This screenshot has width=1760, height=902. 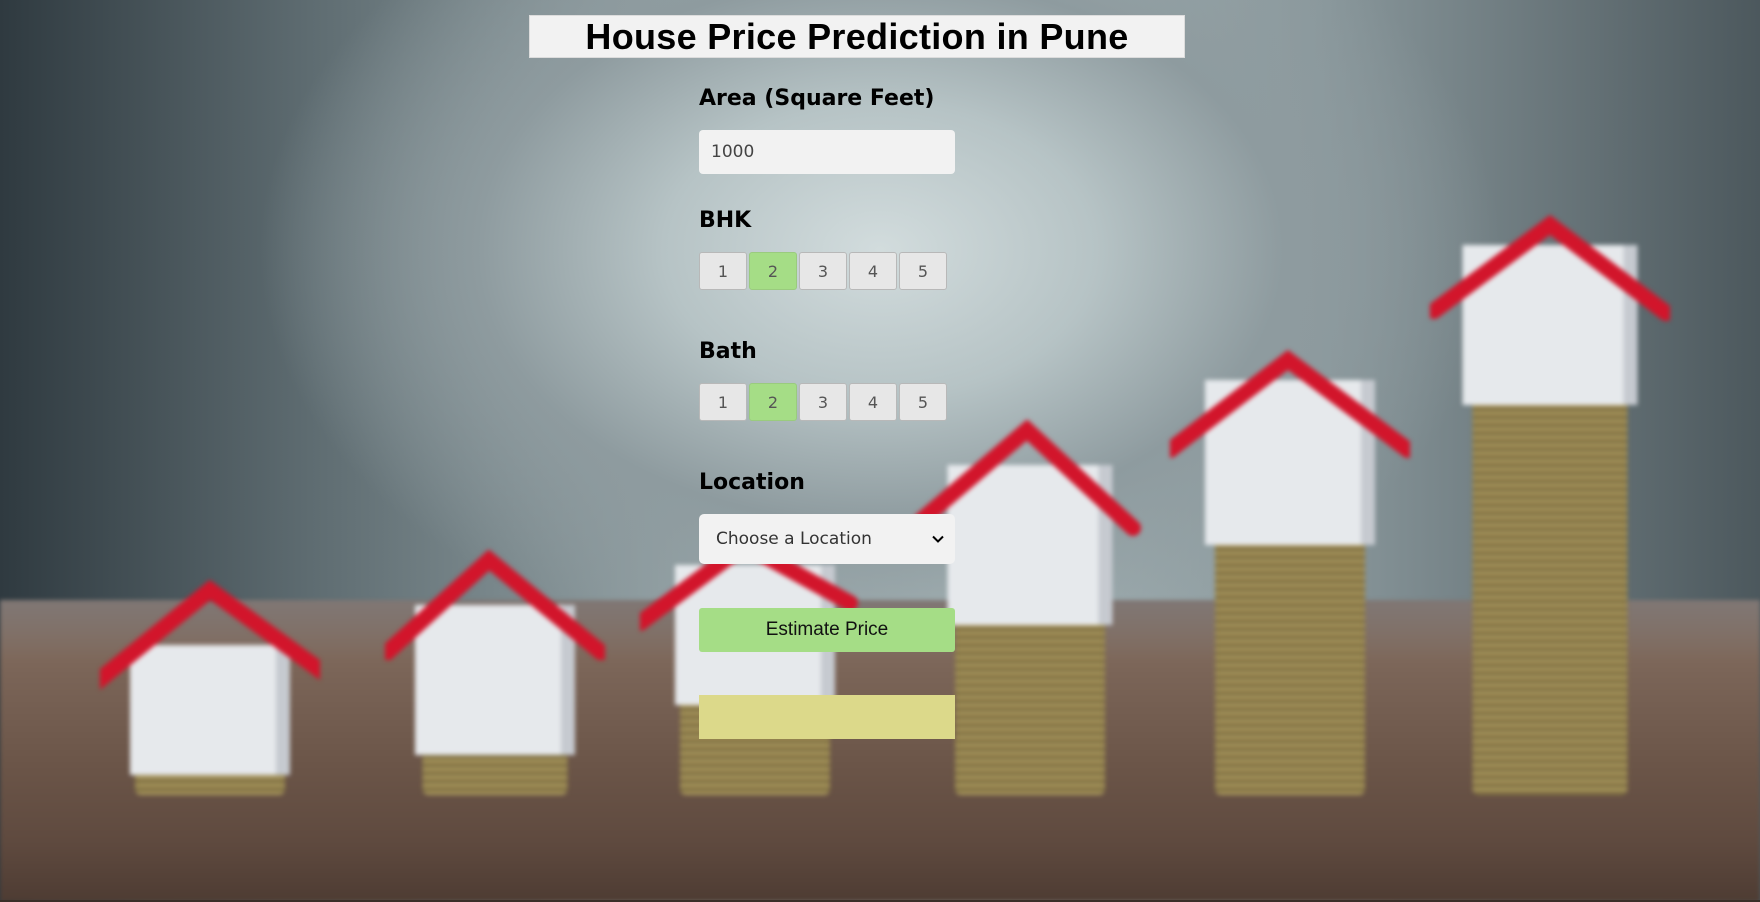 What do you see at coordinates (873, 402) in the screenshot?
I see `bath-option-4: 4` at bounding box center [873, 402].